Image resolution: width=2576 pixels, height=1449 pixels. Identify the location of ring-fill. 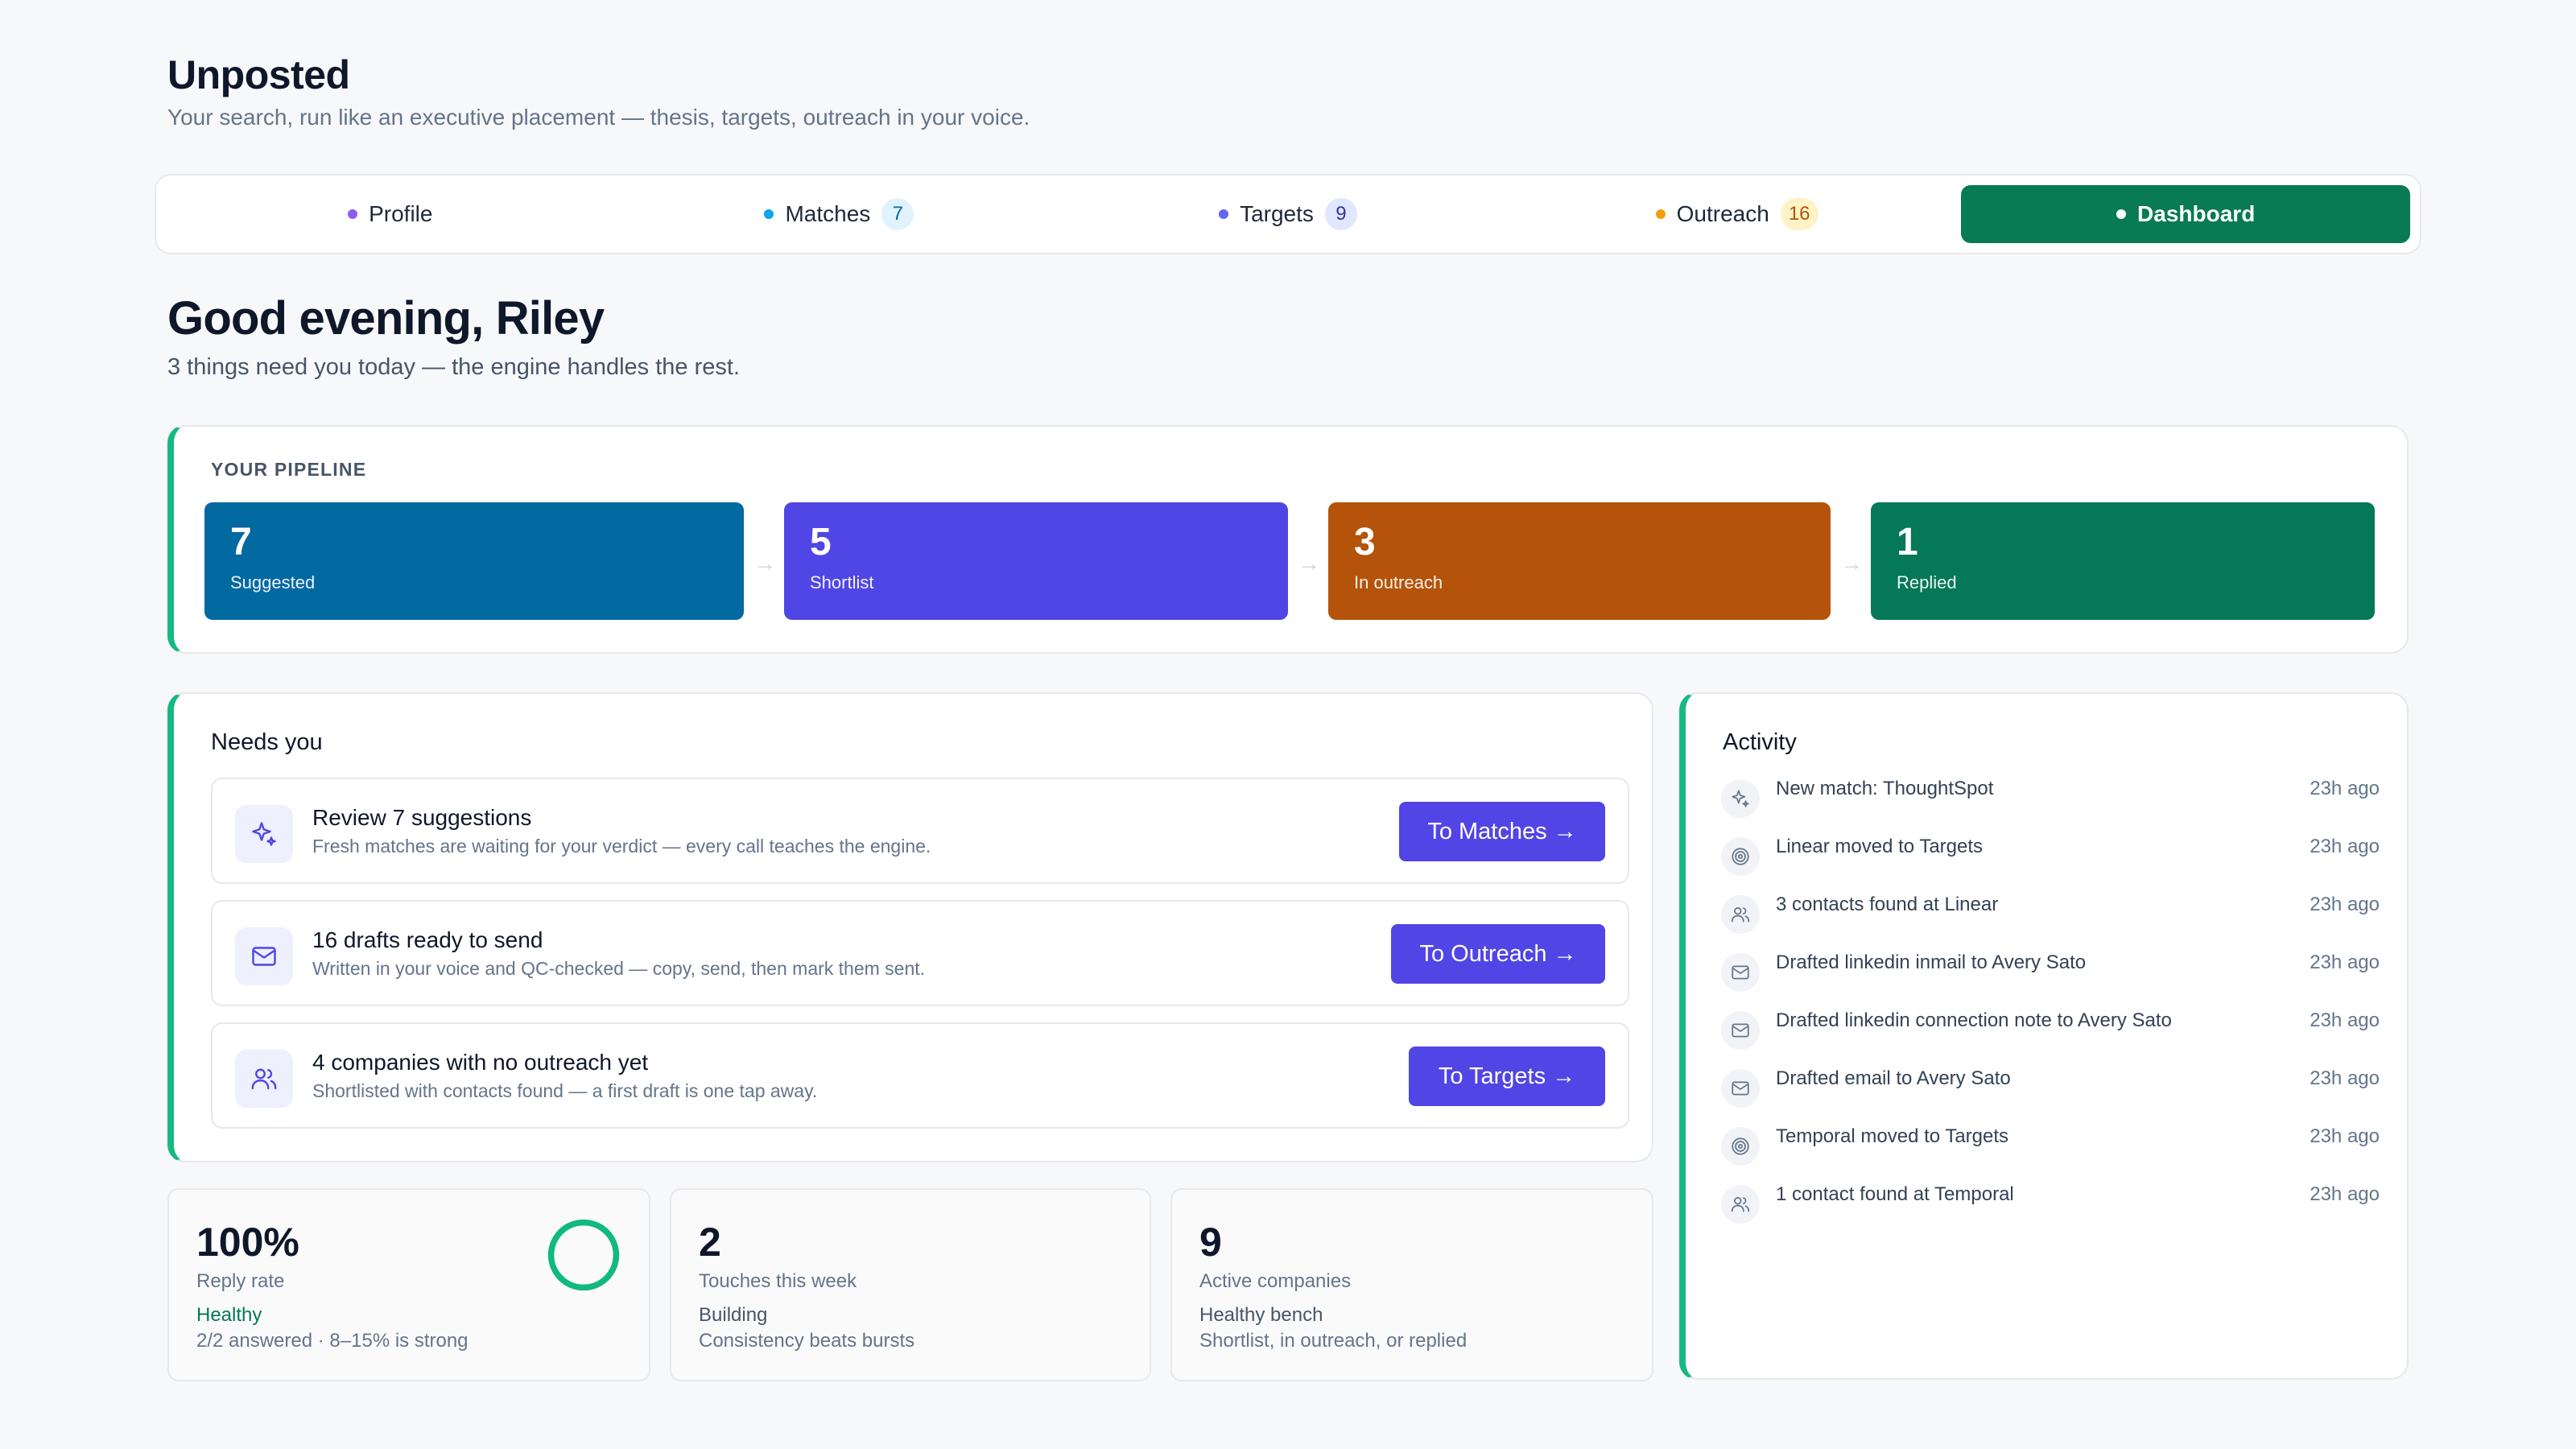
(583, 1255).